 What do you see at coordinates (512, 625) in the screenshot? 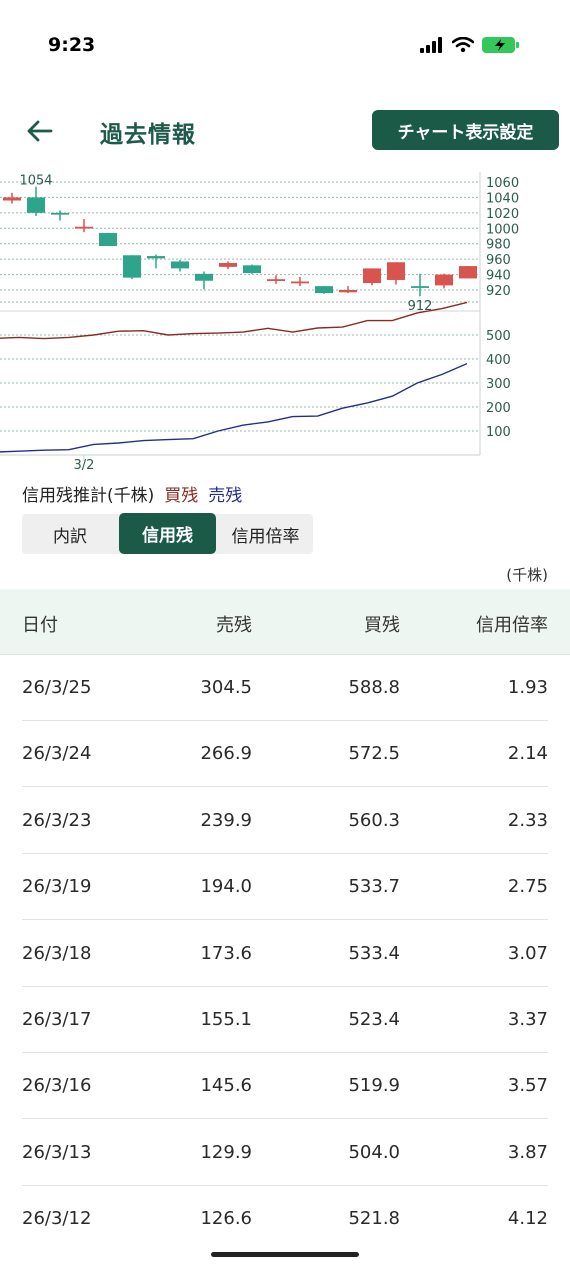
I see `header-ratio: 信用倍率` at bounding box center [512, 625].